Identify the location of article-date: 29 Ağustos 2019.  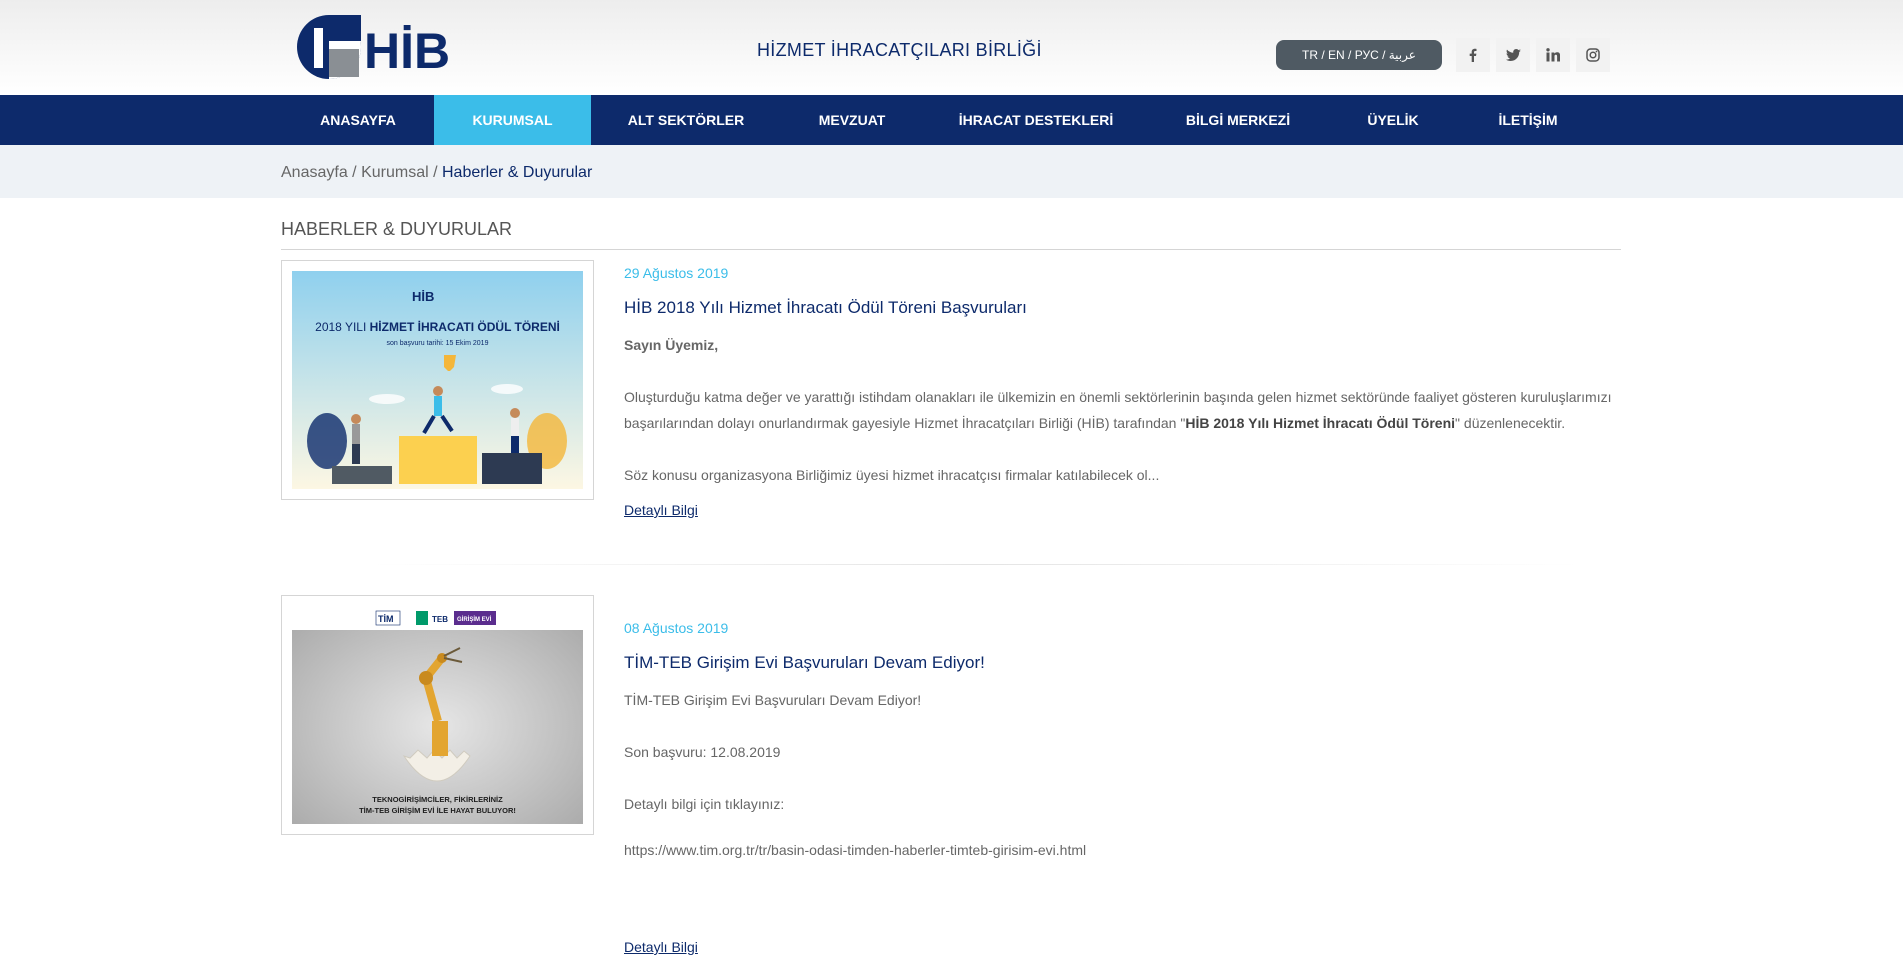
(676, 273).